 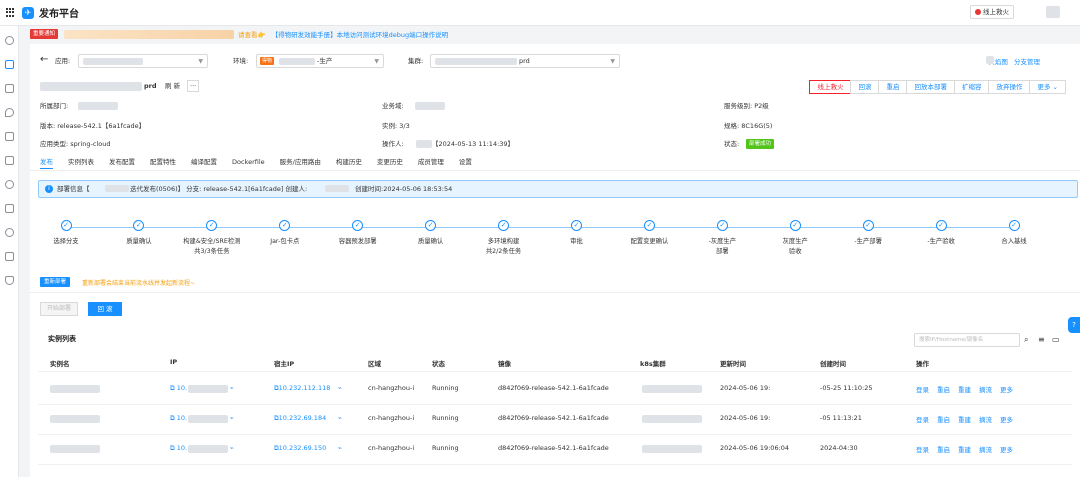 What do you see at coordinates (285, 233) in the screenshot?
I see `pipeline-step: ✓ Jar-包卡点` at bounding box center [285, 233].